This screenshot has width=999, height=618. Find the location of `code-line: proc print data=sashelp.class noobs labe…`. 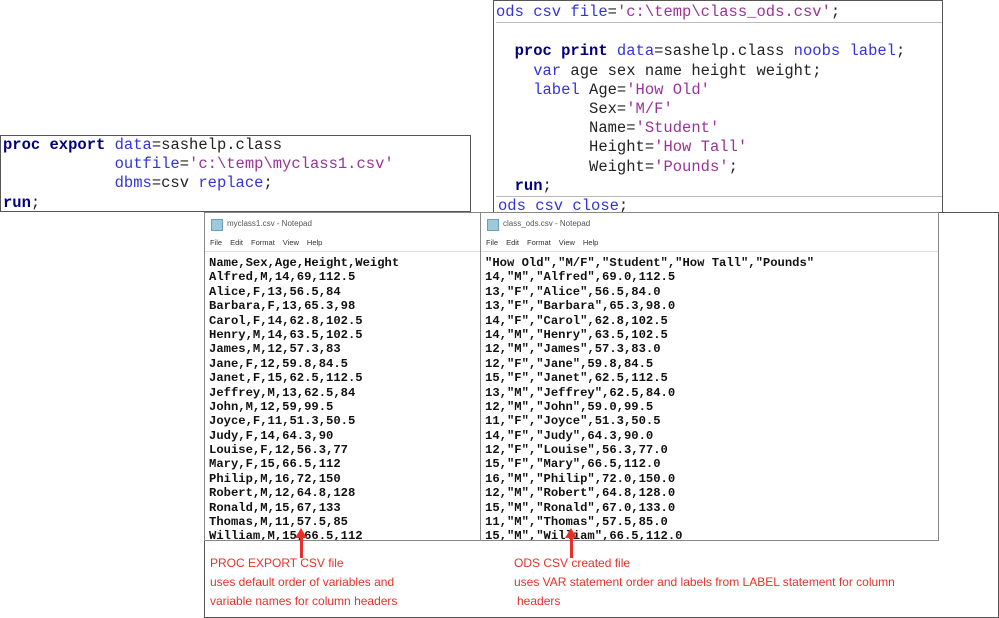

code-line: proc print data=sashelp.class noobs labe… is located at coordinates (719, 51).